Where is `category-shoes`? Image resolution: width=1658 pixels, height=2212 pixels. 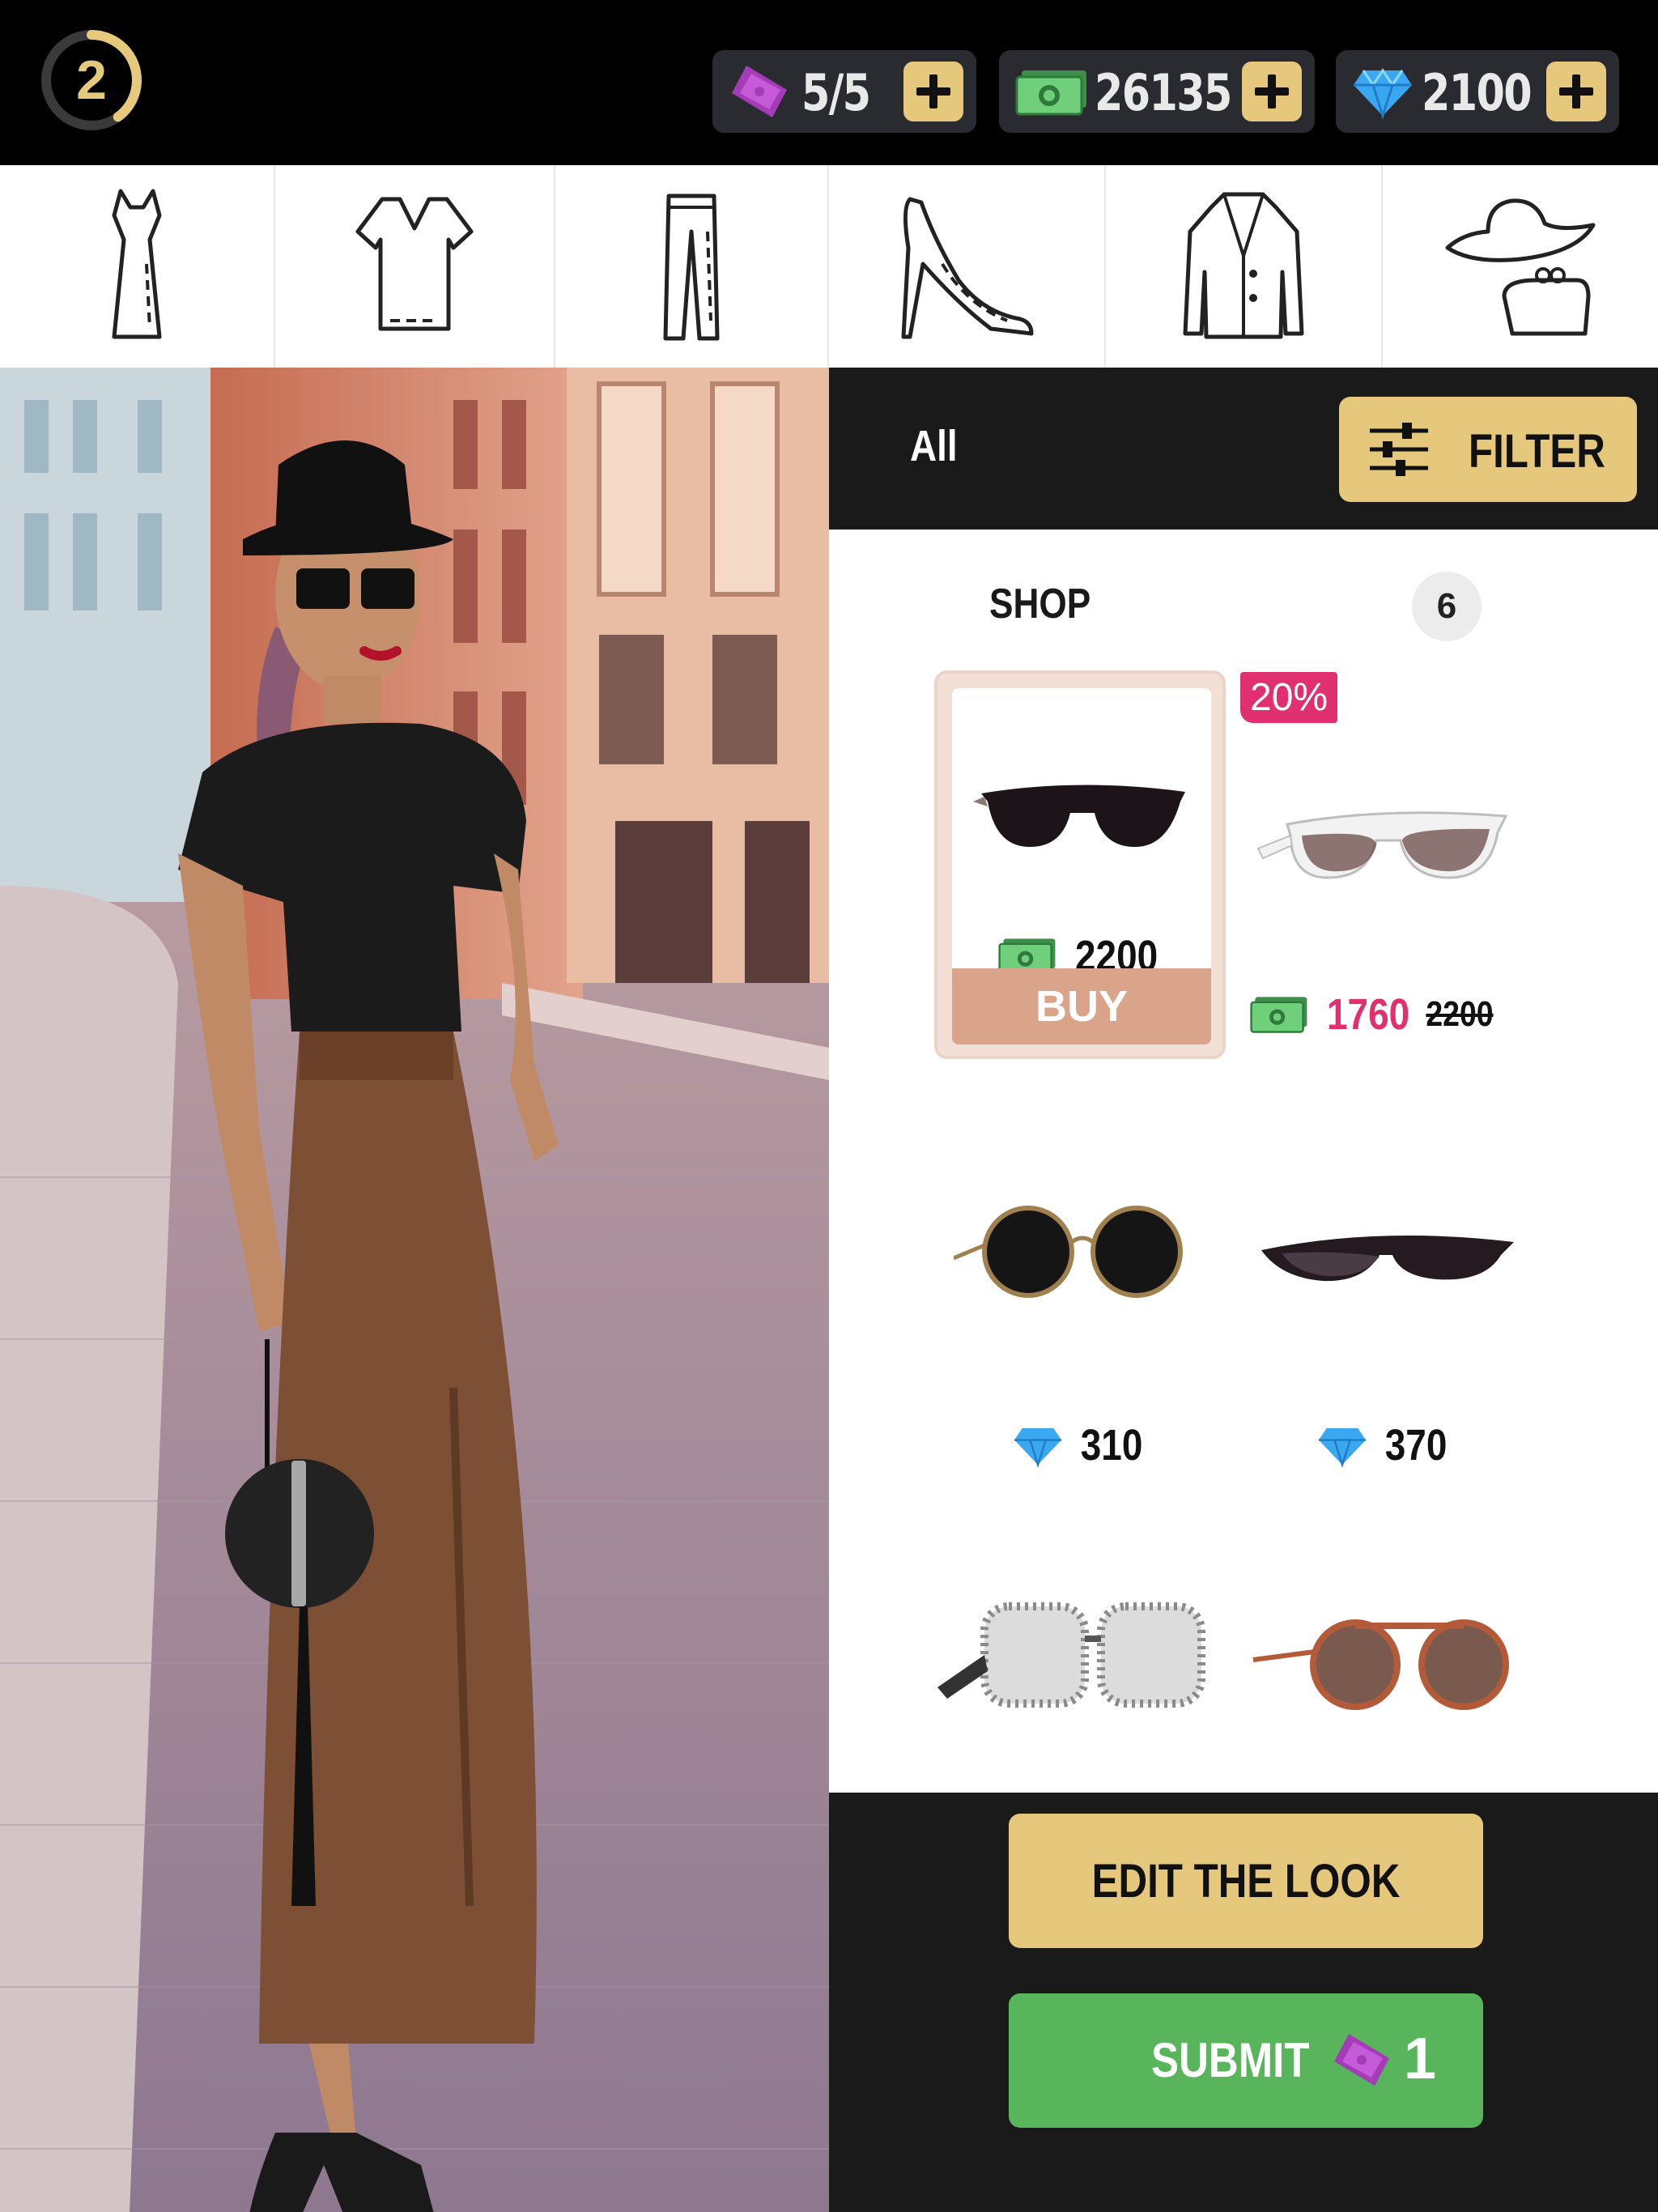
category-shoes is located at coordinates (967, 266).